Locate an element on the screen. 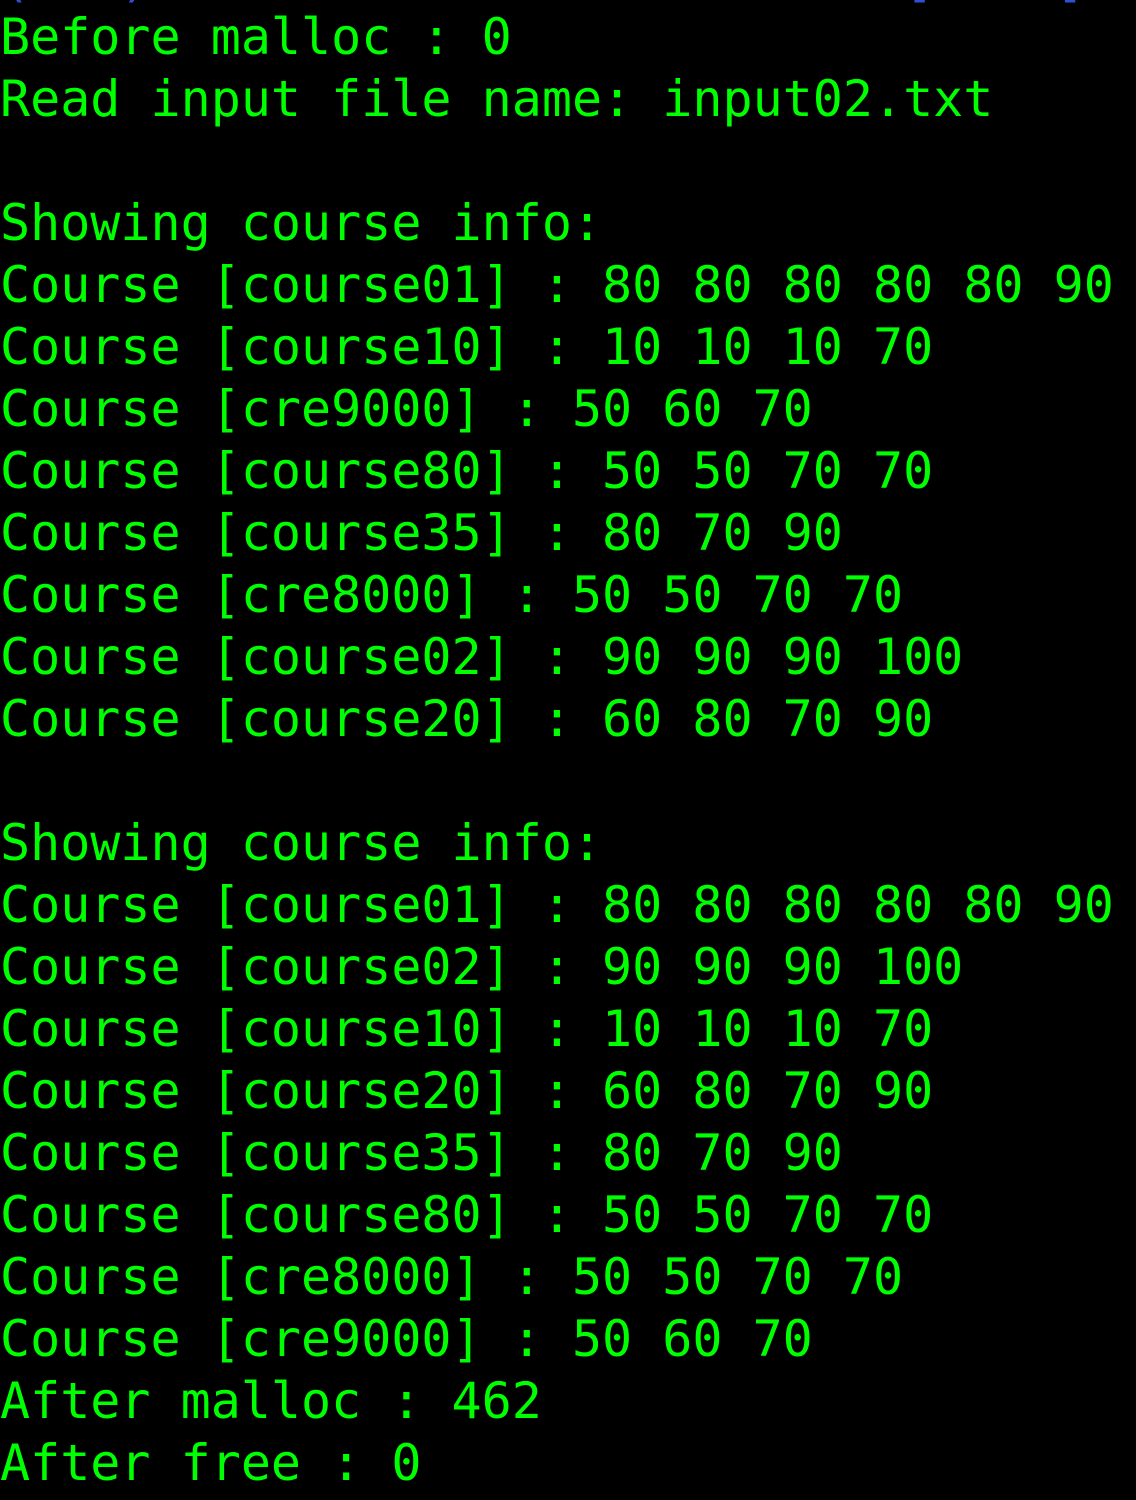 This screenshot has height=1500, width=1136. output-line: Before malloc : 0 is located at coordinates (256, 37).